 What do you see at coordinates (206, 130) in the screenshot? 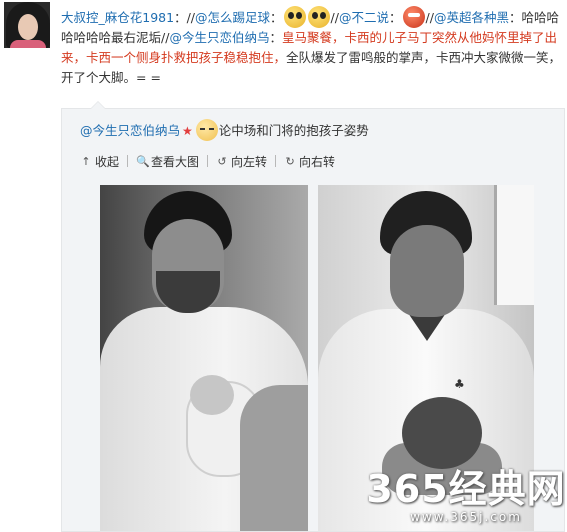
I see `sleepy-emoji-icon` at bounding box center [206, 130].